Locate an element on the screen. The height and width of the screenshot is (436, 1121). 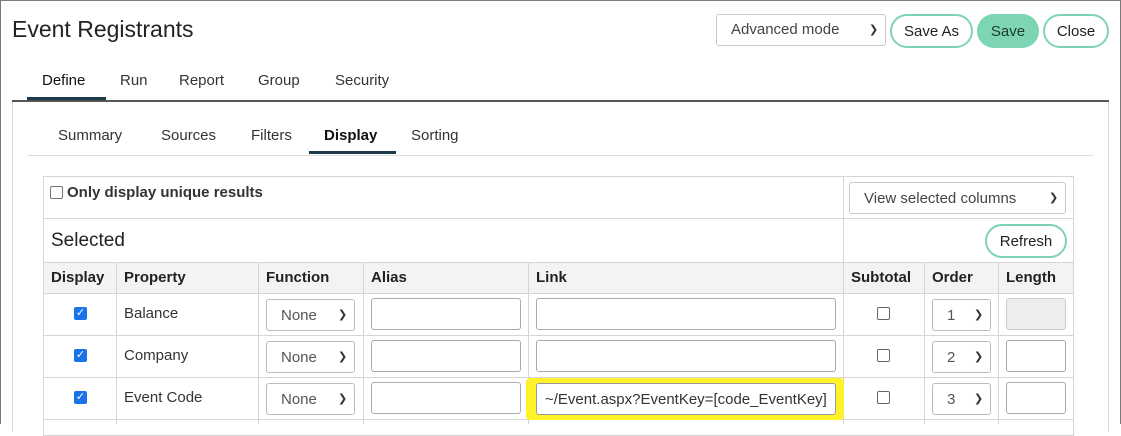
column-header-length: Length is located at coordinates (1031, 277).